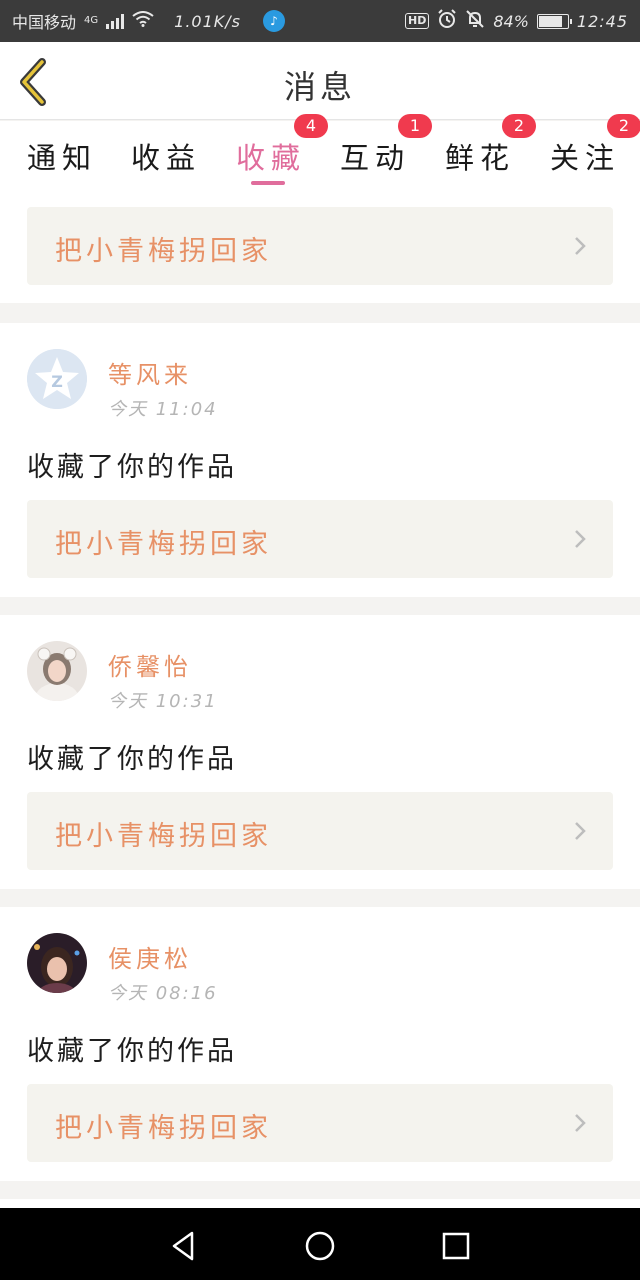  What do you see at coordinates (320, 149) in the screenshot?
I see `tab-bar: 通知 收益 收藏 互动 鲜花 关注 4 1 2 2` at bounding box center [320, 149].